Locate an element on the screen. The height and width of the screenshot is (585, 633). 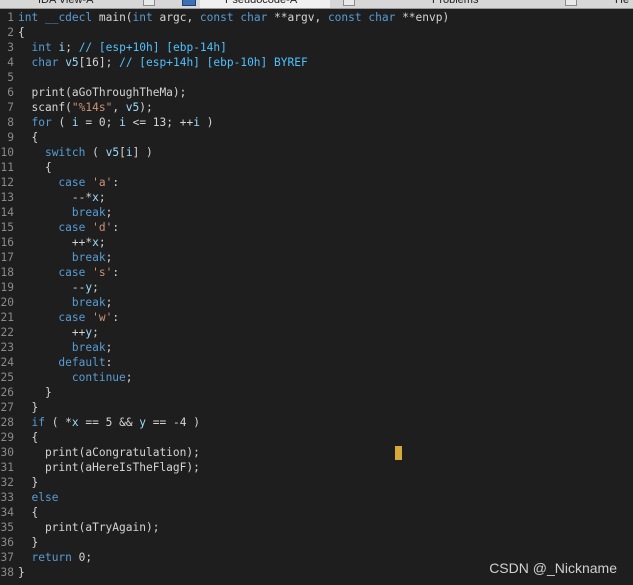
line-number: 31 is located at coordinates (7, 467).